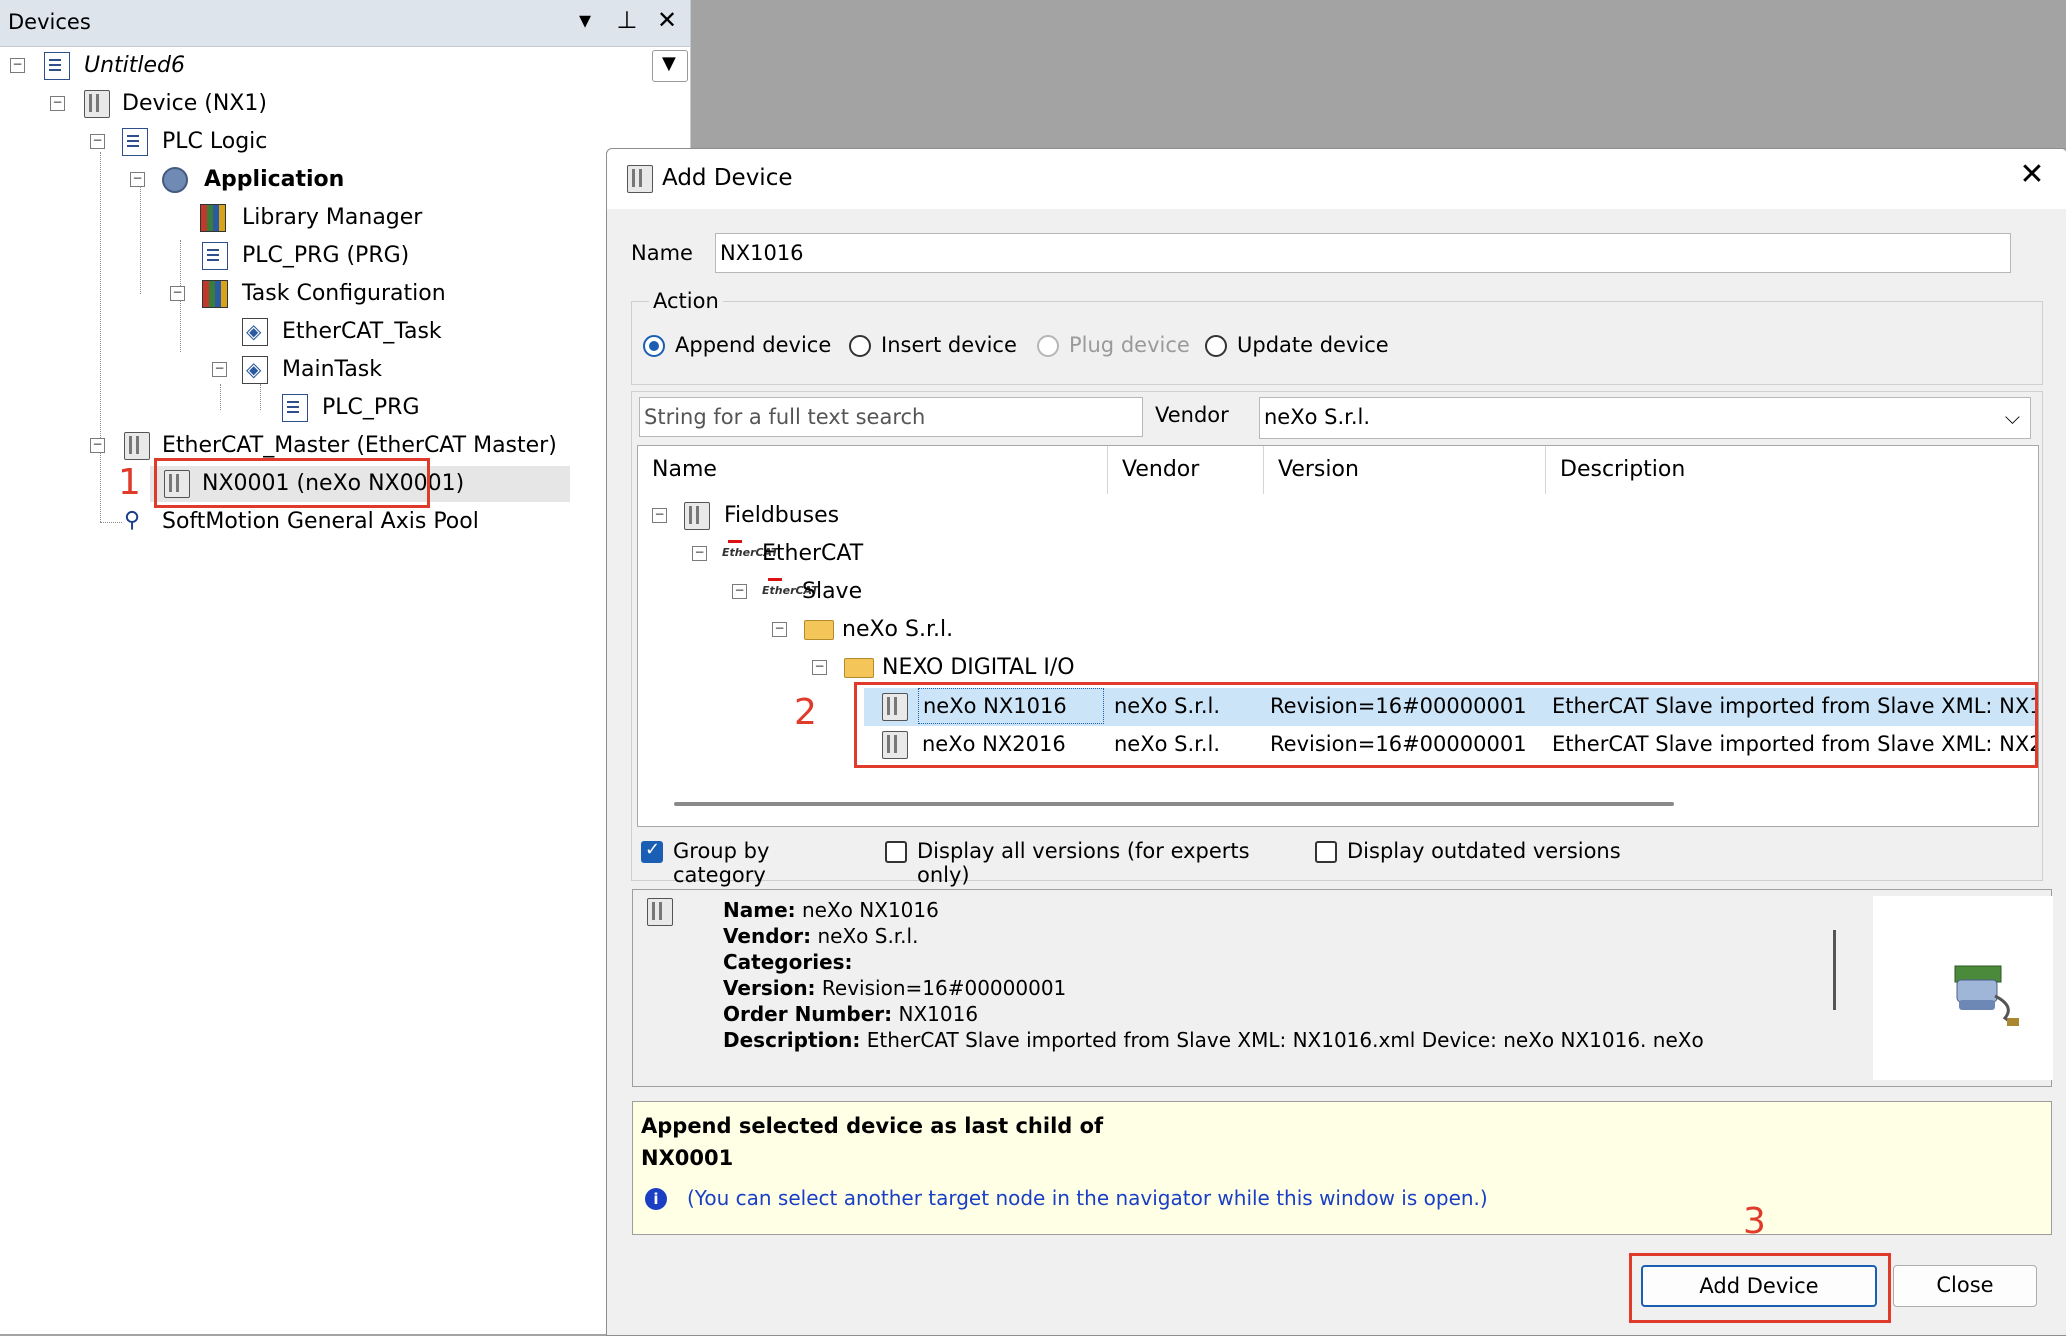 The width and height of the screenshot is (2066, 1336). What do you see at coordinates (949, 345) in the screenshot?
I see `radio-label: Insert device` at bounding box center [949, 345].